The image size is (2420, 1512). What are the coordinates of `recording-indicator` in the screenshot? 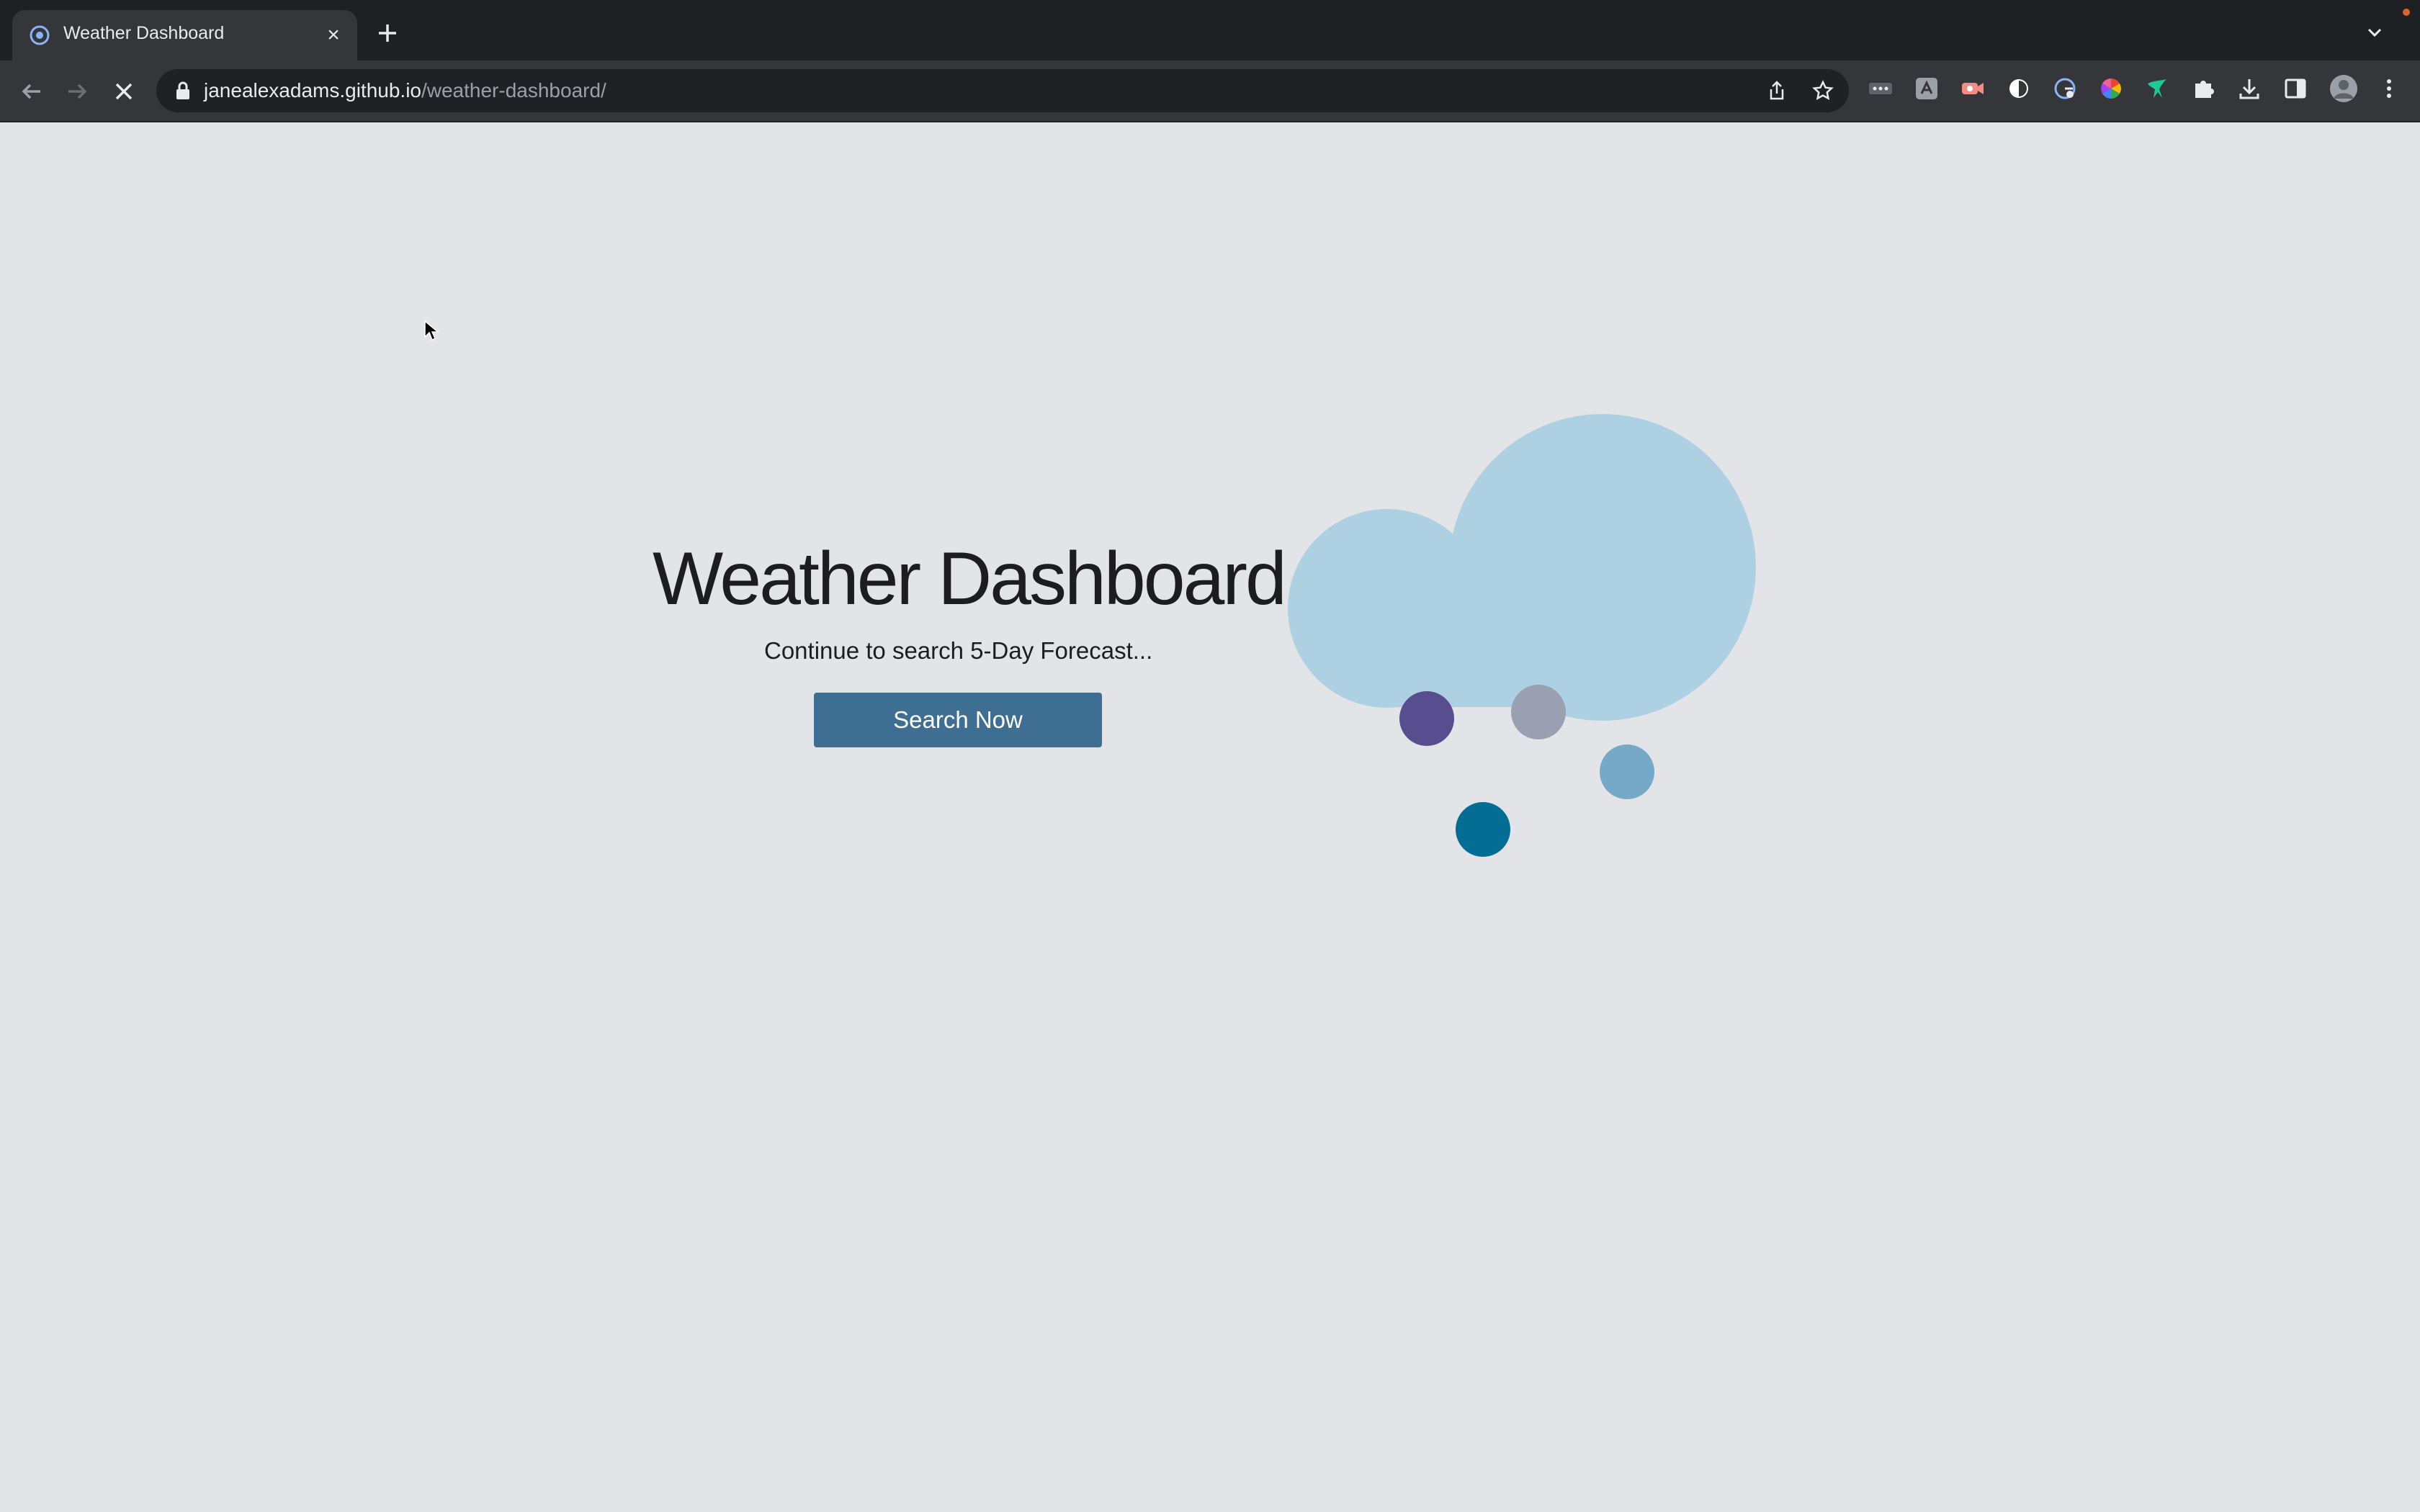 It's located at (2406, 12).